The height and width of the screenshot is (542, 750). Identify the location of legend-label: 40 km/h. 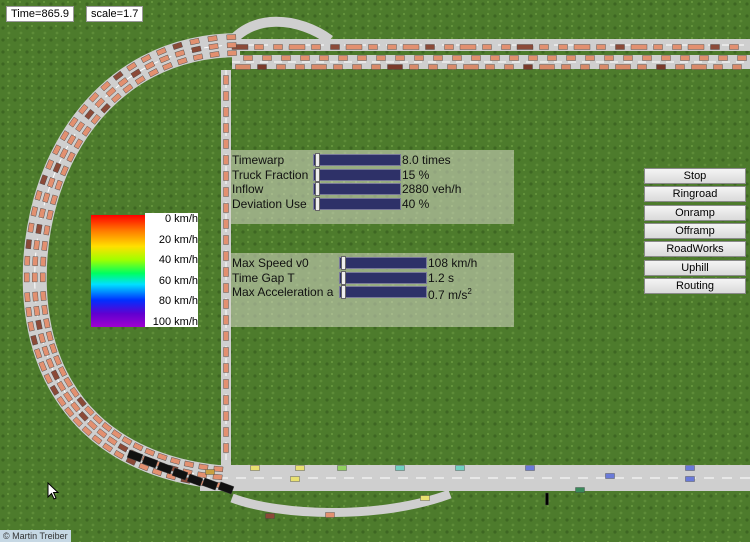
(178, 260).